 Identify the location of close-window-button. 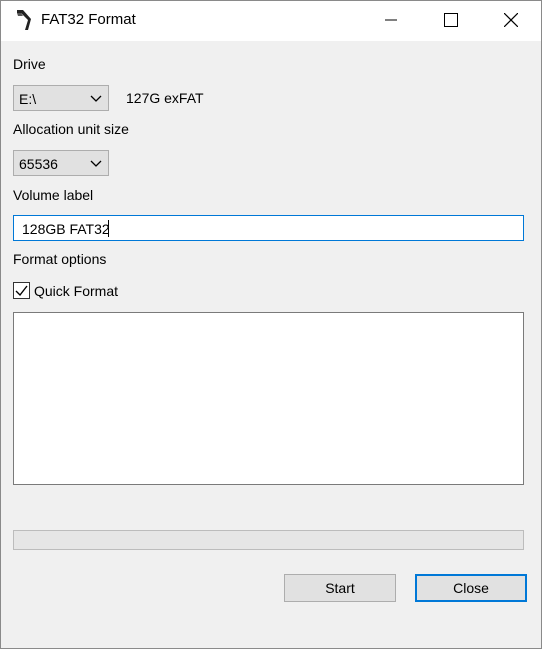
(511, 20).